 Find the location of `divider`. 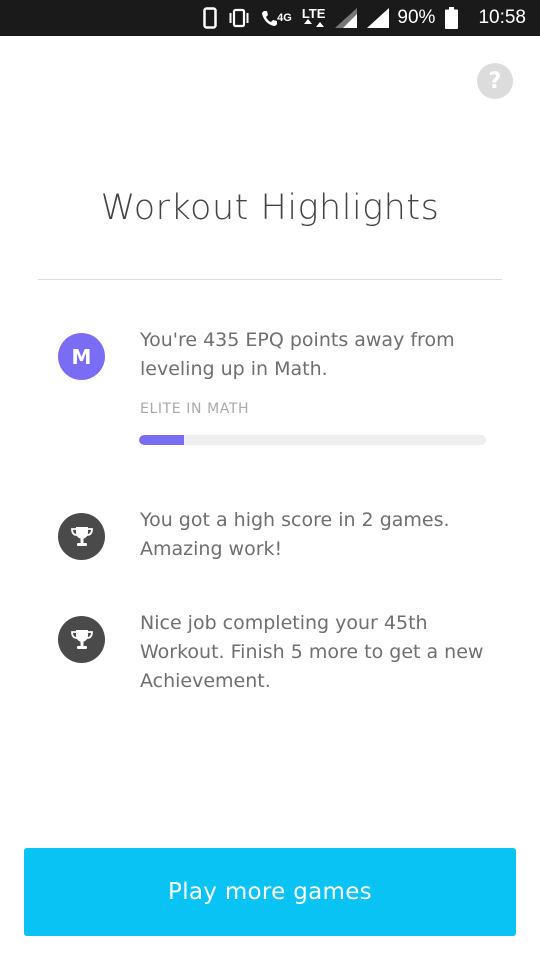

divider is located at coordinates (270, 279).